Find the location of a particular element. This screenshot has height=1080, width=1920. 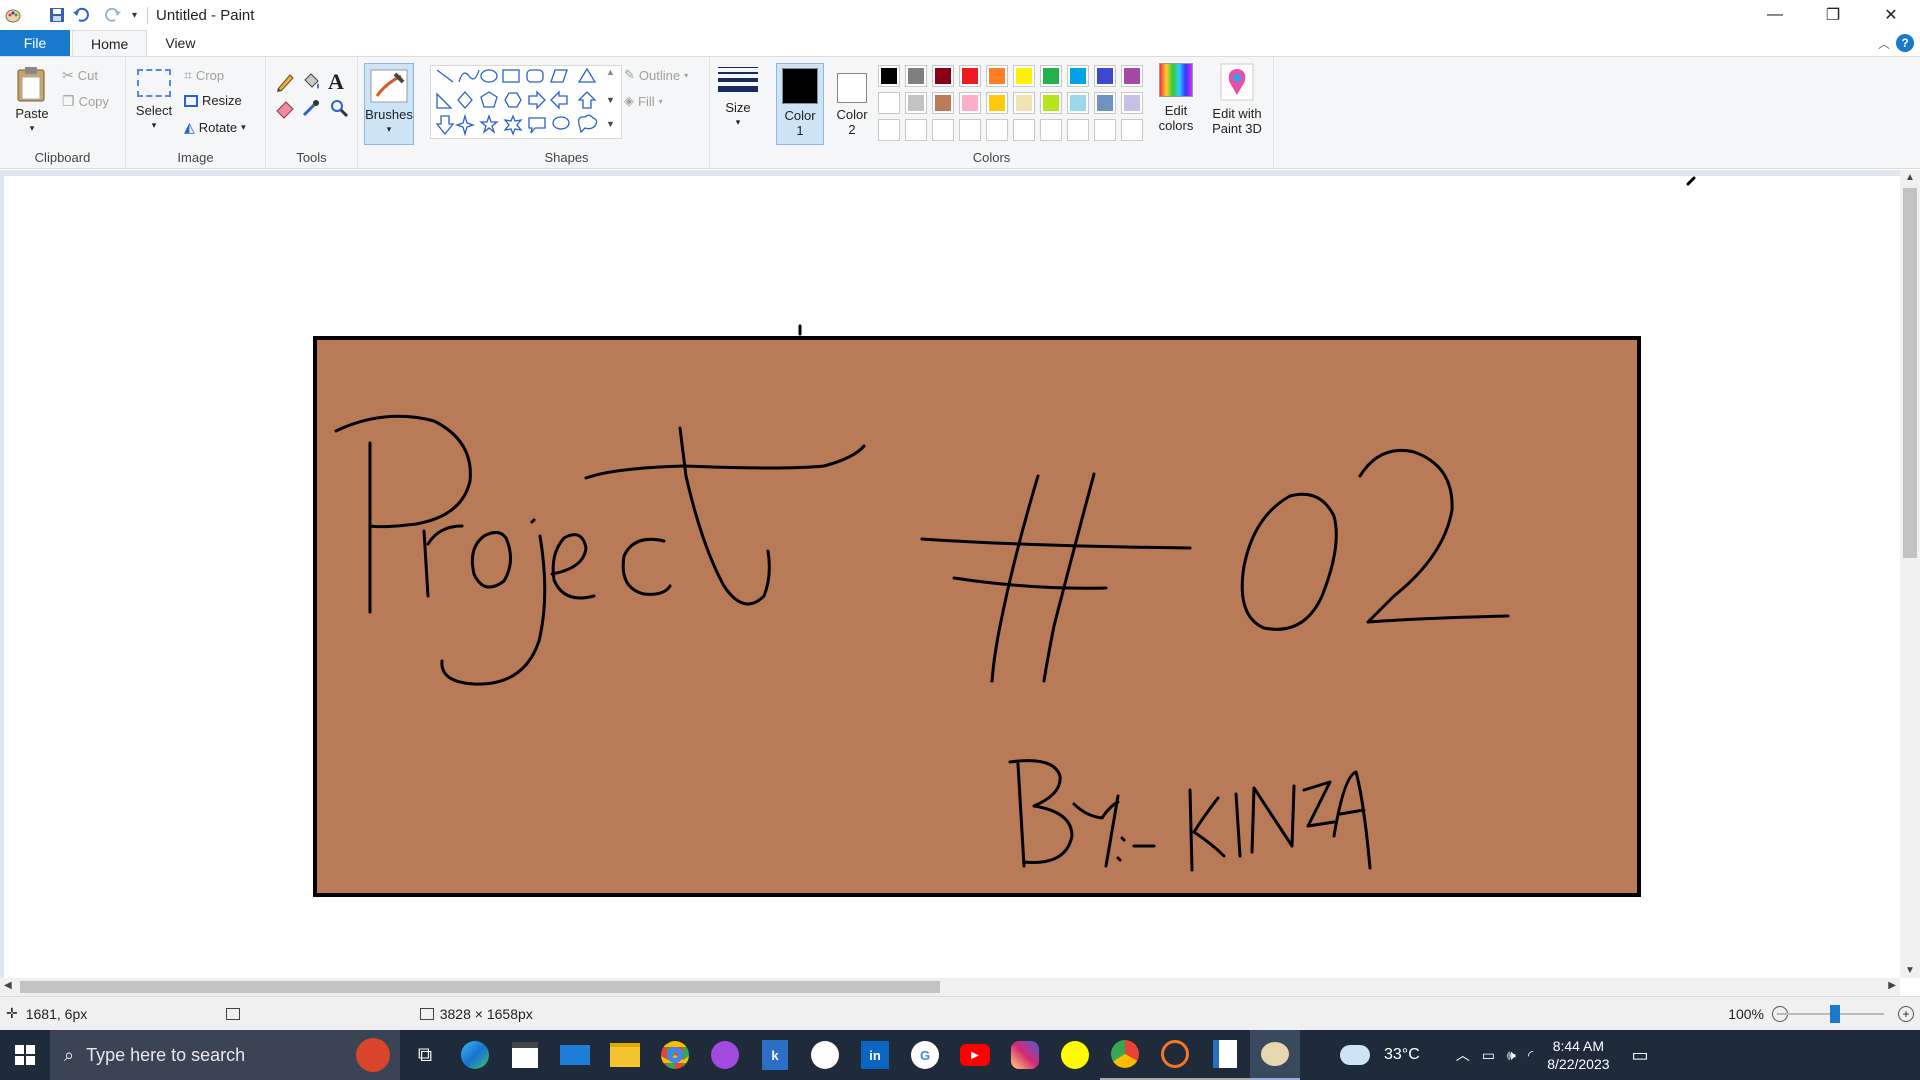

copy-button: ❐ Copy is located at coordinates (85, 101).